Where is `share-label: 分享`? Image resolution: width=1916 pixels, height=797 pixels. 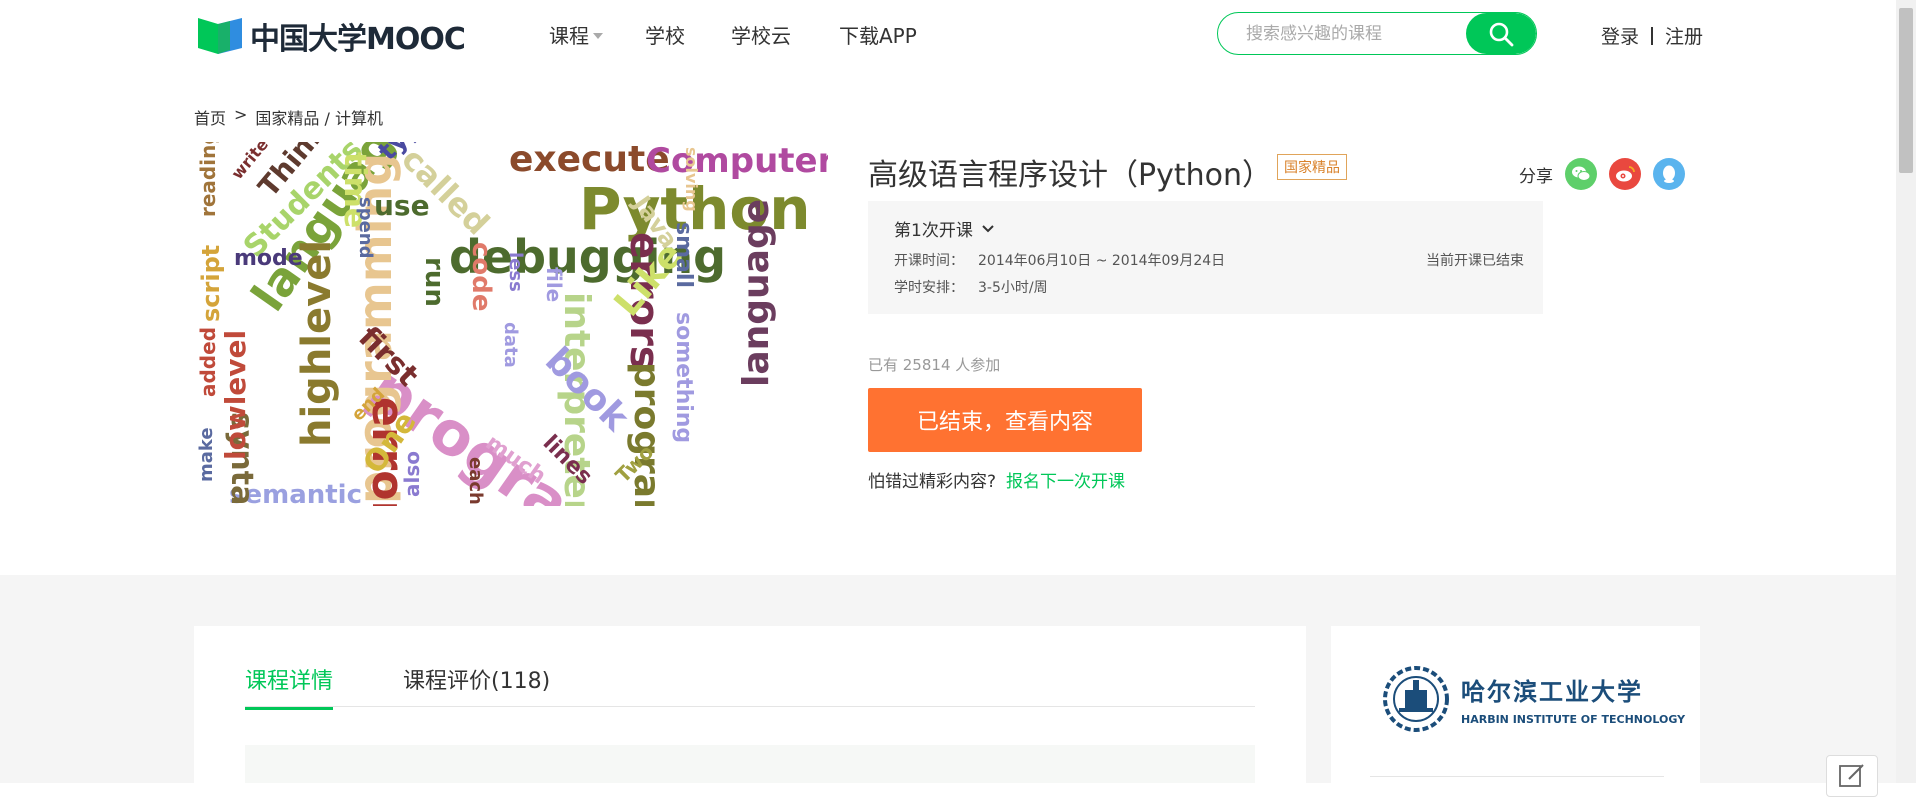
share-label: 分享 is located at coordinates (1536, 176).